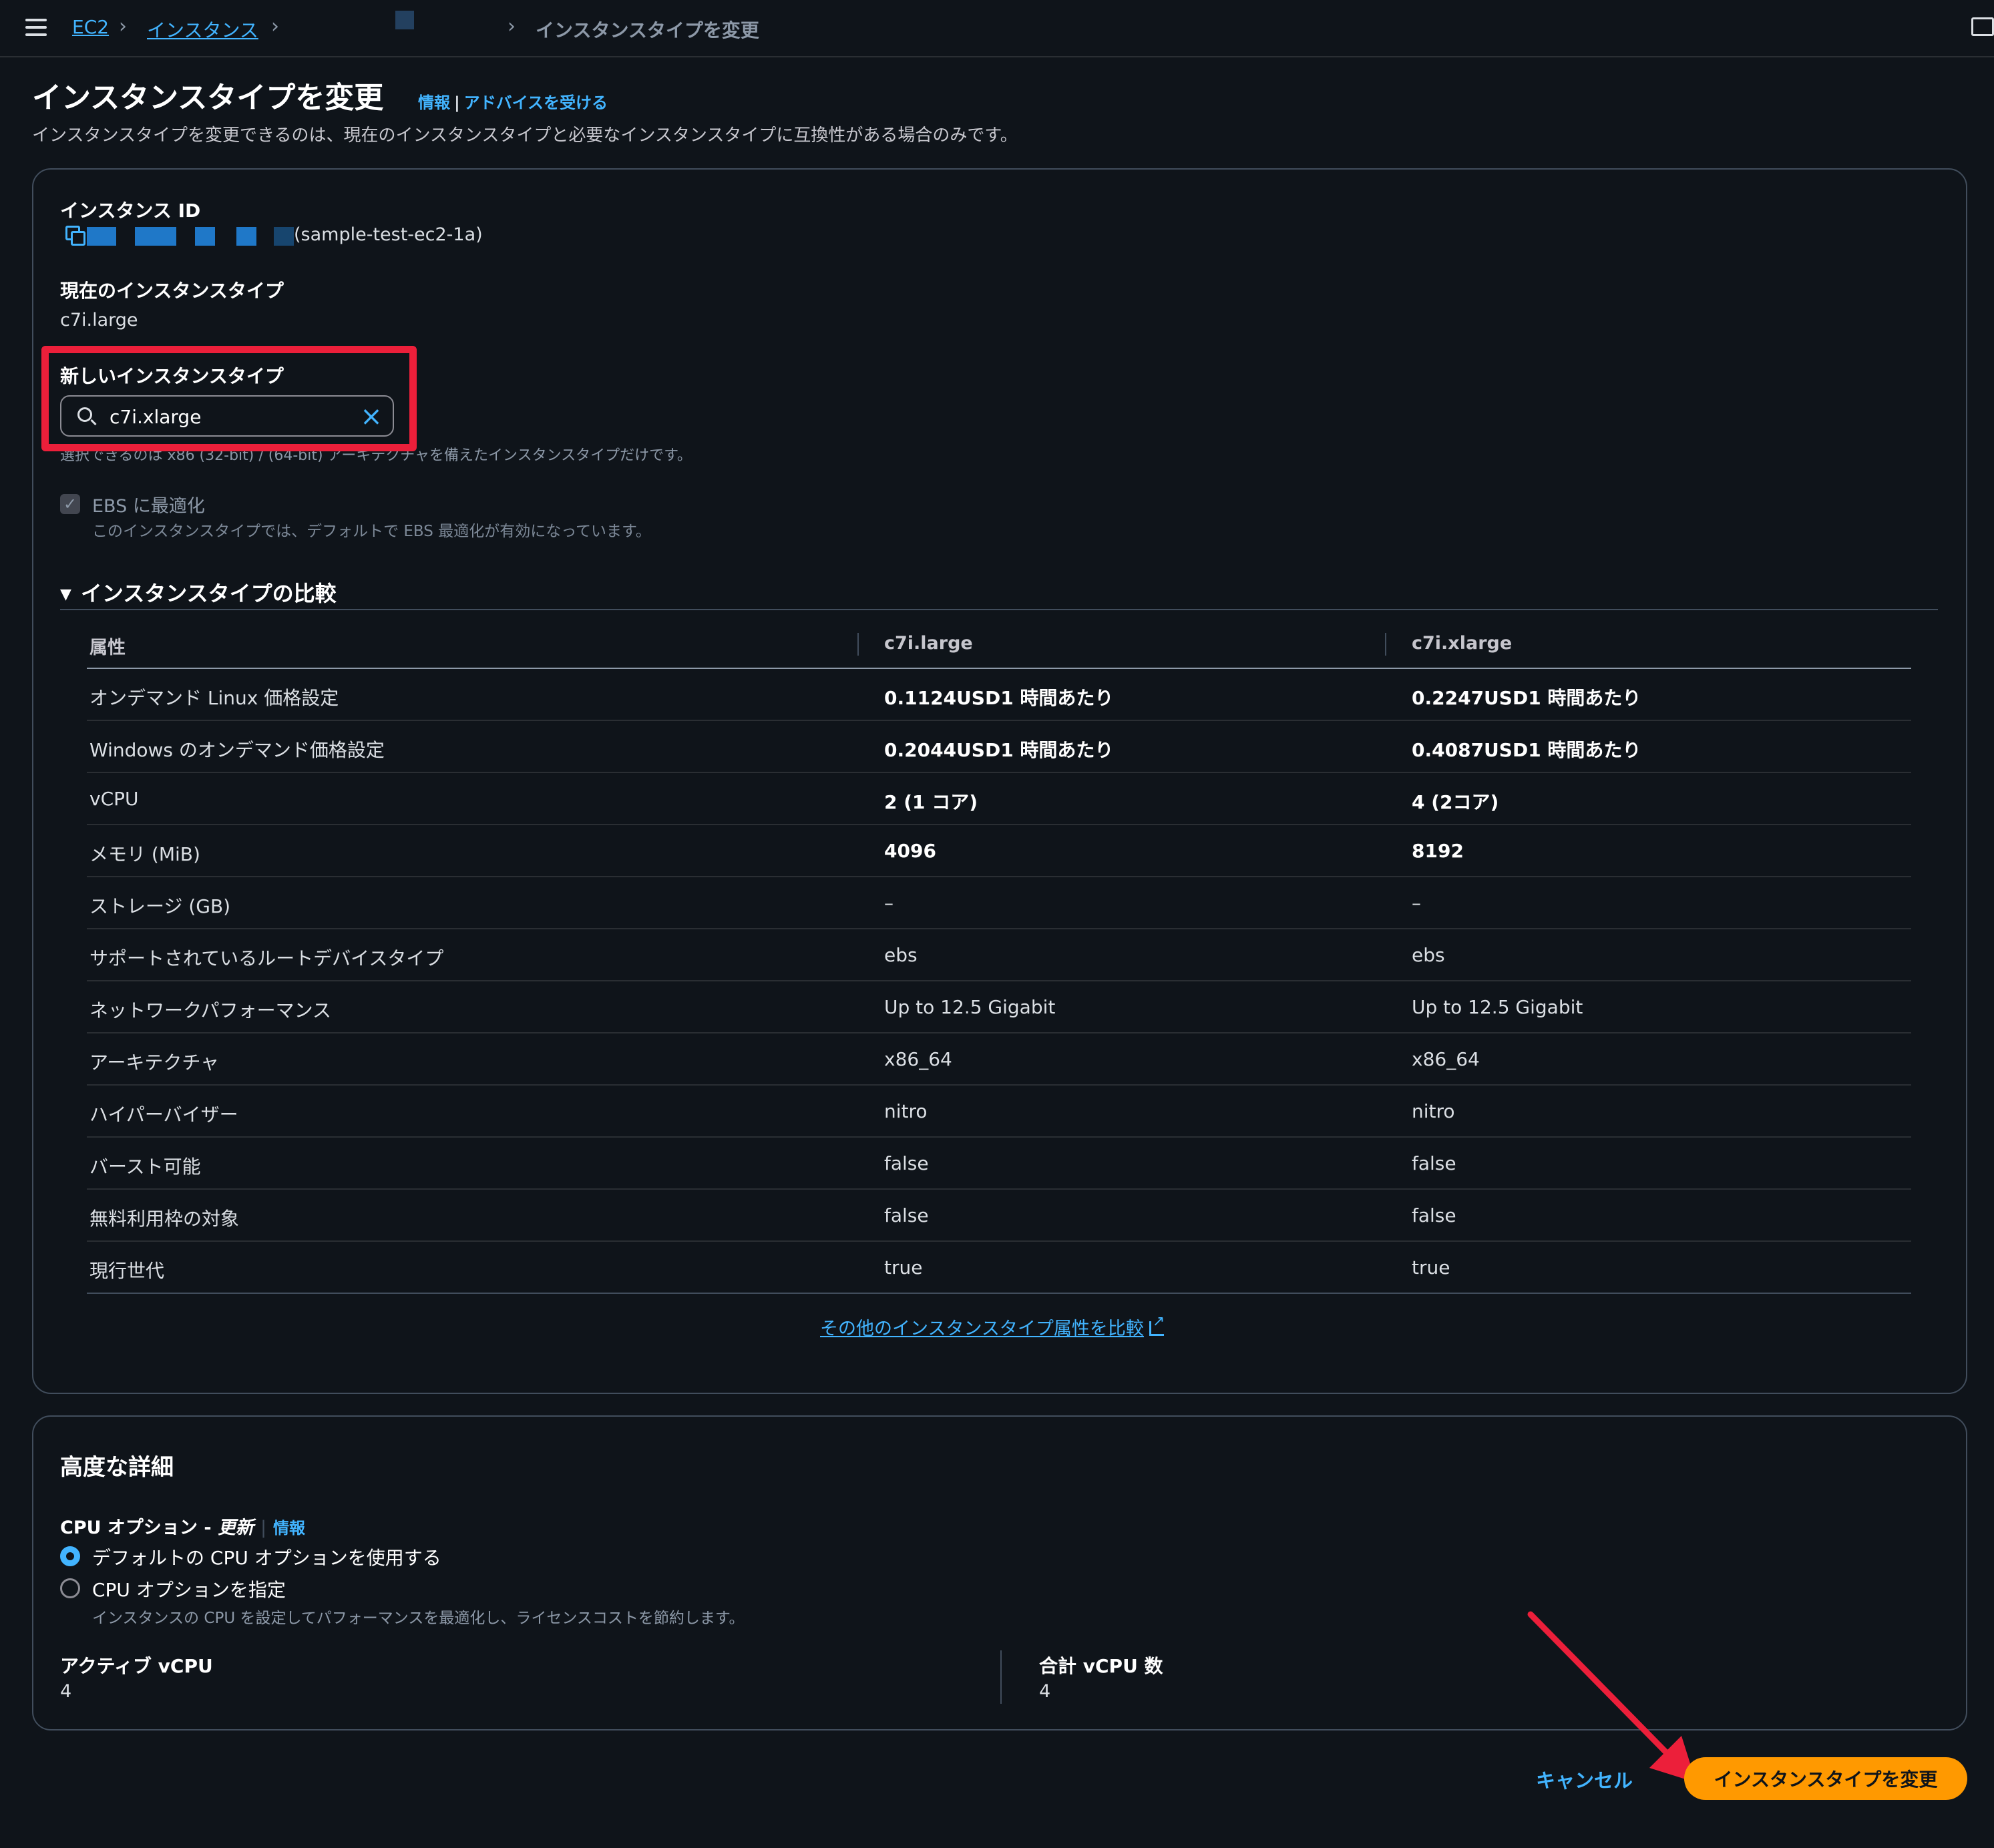 The image size is (1994, 1848). Describe the element at coordinates (999, 1164) in the screenshot. I see `table-row: バースト可能 false false` at that location.